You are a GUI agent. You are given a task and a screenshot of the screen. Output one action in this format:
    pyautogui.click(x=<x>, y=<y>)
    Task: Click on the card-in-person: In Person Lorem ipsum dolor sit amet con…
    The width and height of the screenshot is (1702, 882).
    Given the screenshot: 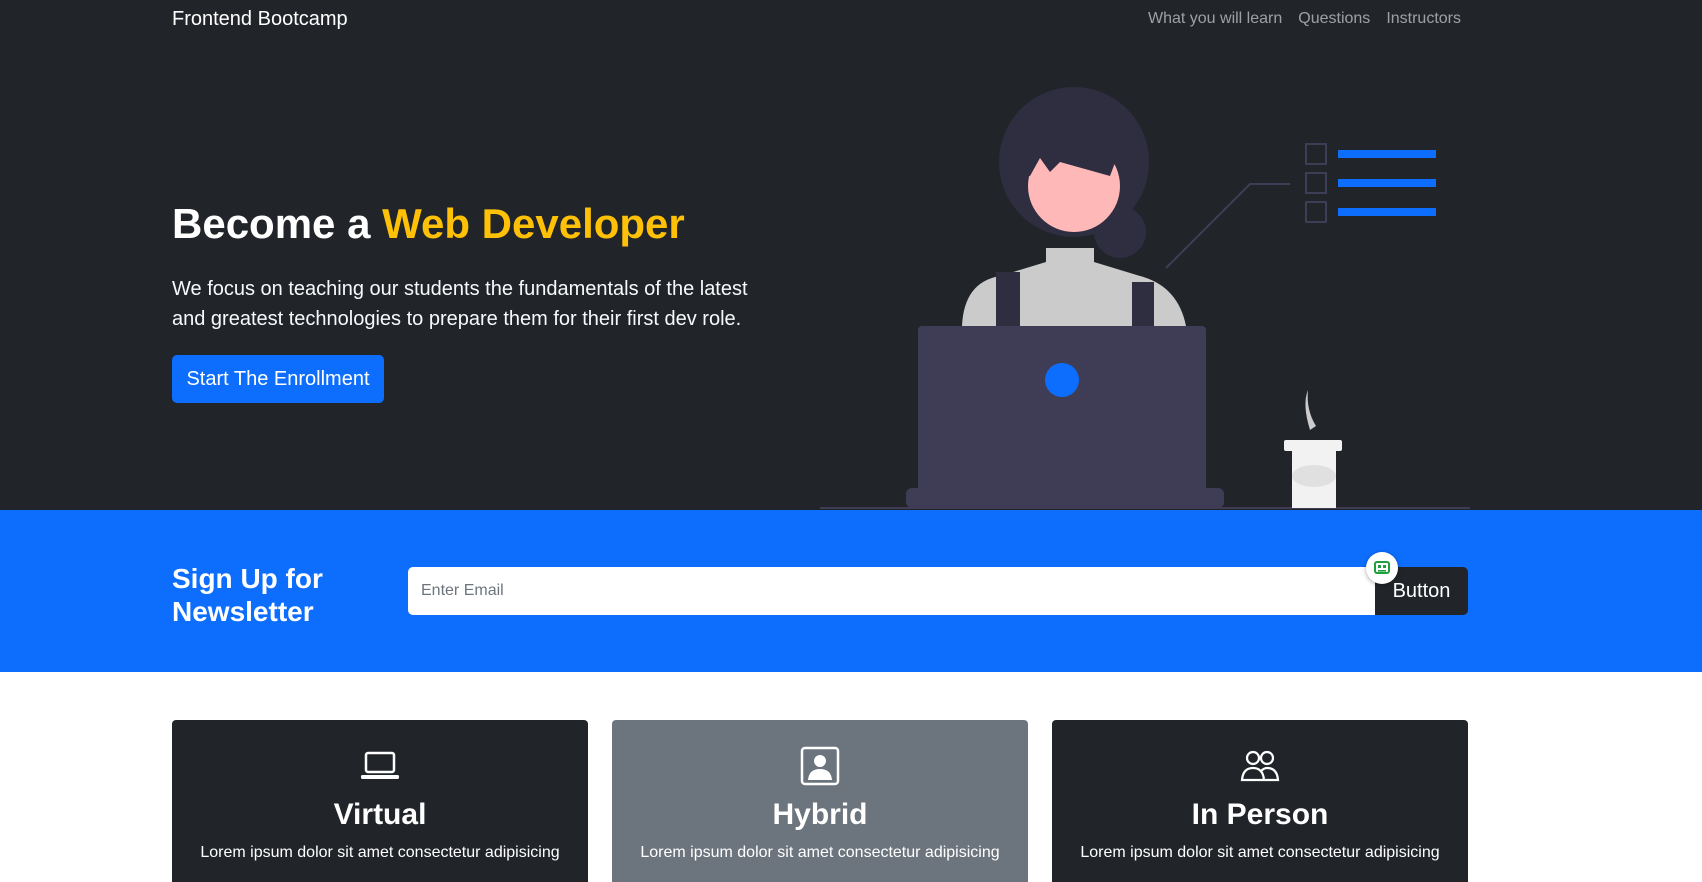 What is the action you would take?
    pyautogui.click(x=1260, y=801)
    